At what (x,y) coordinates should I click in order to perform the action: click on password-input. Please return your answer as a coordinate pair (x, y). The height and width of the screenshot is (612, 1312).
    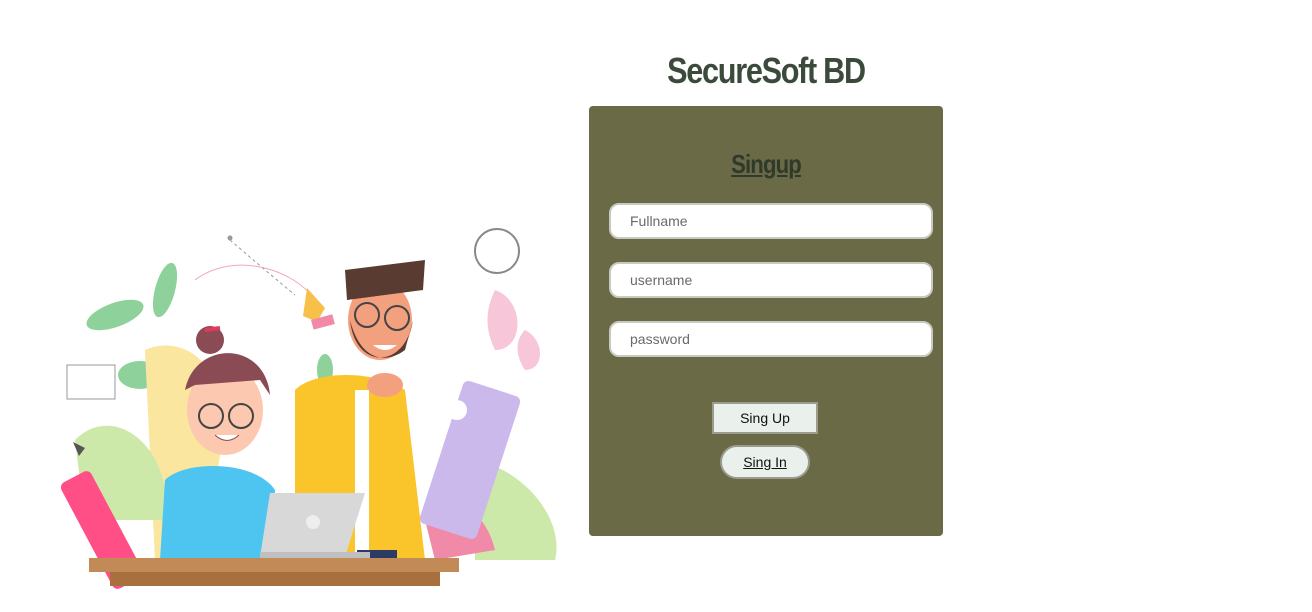
    Looking at the image, I should click on (771, 339).